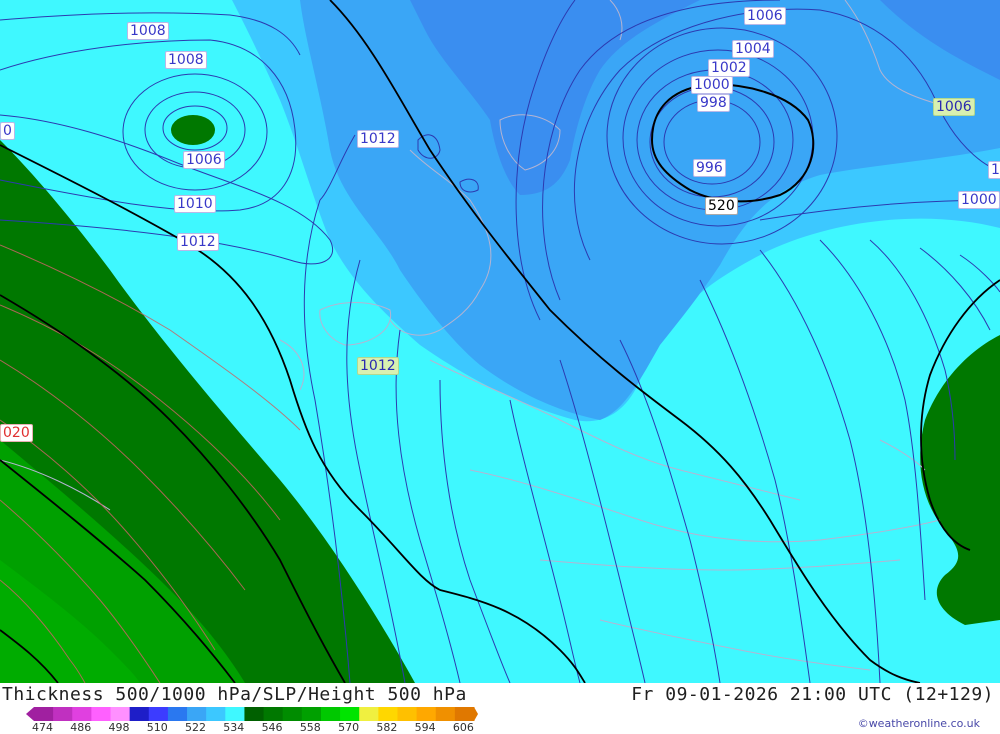 Image resolution: width=1000 pixels, height=734 pixels. What do you see at coordinates (476, 714) in the screenshot?
I see `legend-arrow-right` at bounding box center [476, 714].